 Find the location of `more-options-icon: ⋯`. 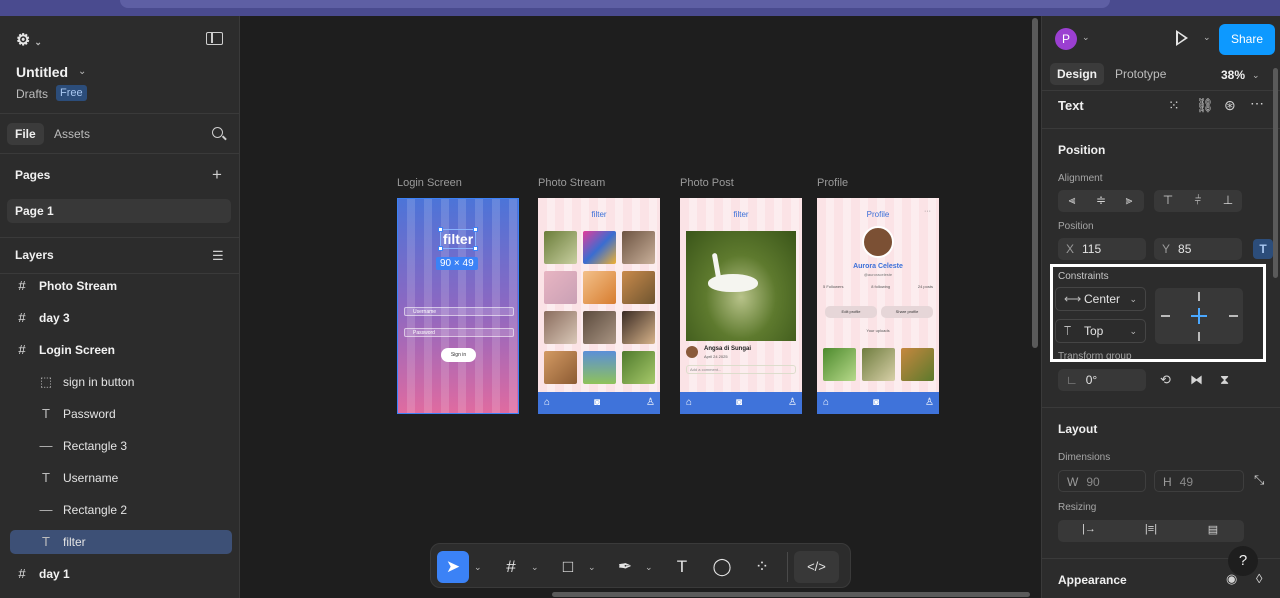

more-options-icon: ⋯ is located at coordinates (1257, 103).